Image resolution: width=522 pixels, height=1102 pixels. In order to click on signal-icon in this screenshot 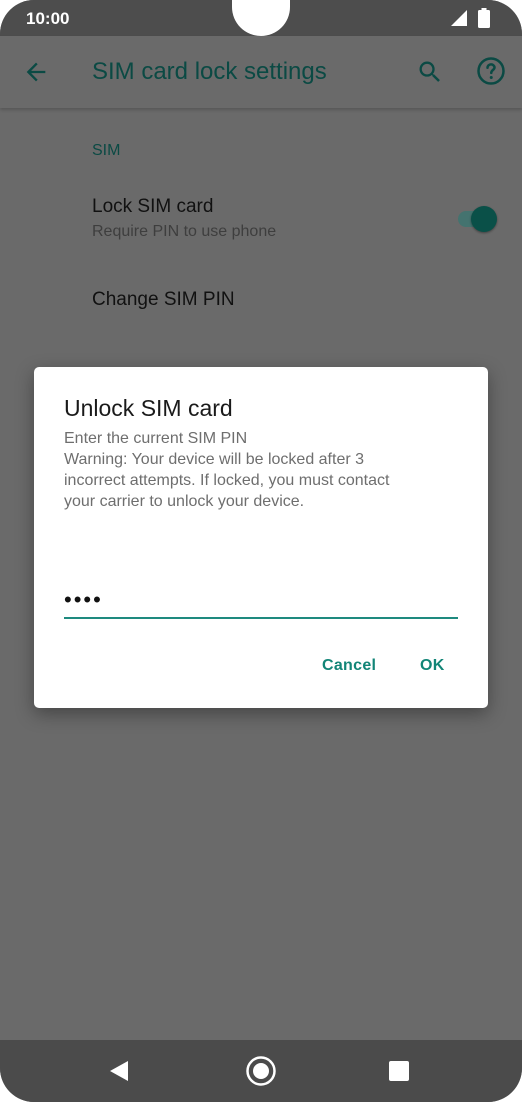, I will do `click(459, 18)`.